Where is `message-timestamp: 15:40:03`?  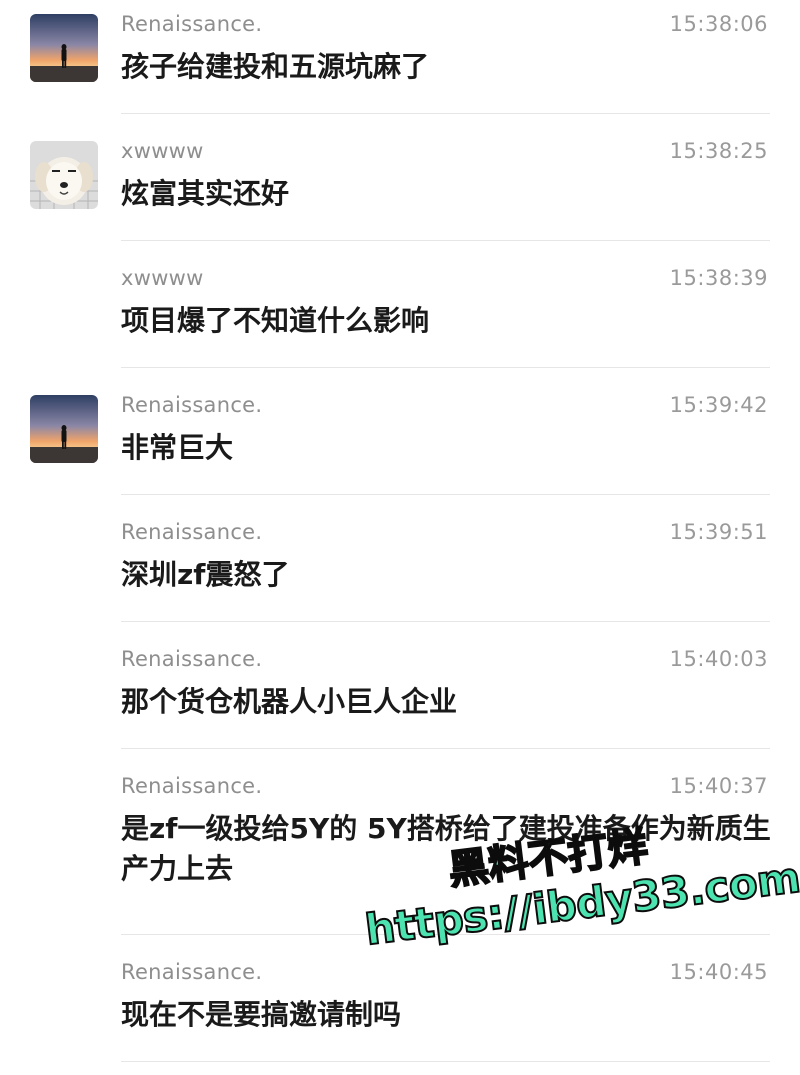
message-timestamp: 15:40:03 is located at coordinates (718, 659).